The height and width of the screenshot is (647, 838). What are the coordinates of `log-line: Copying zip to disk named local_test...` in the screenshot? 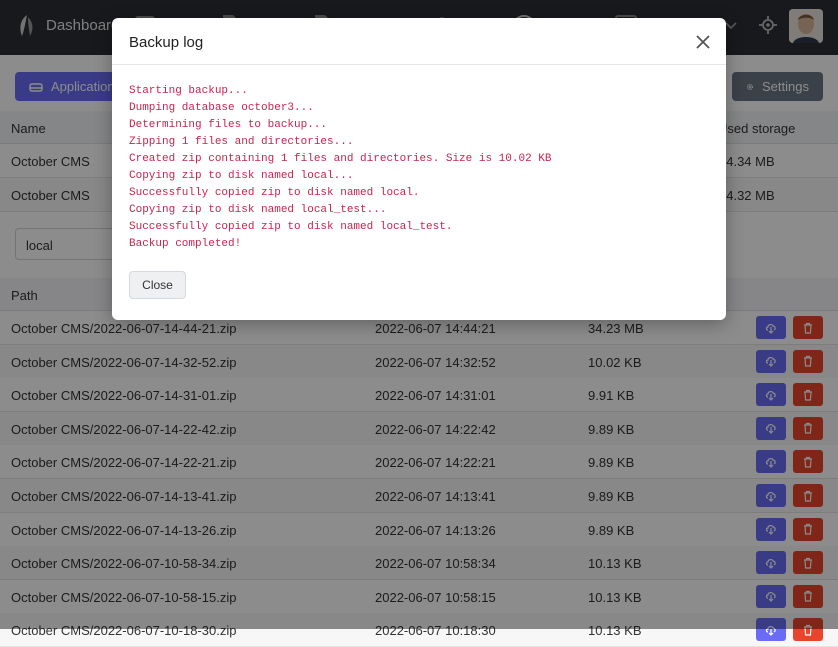 It's located at (258, 210).